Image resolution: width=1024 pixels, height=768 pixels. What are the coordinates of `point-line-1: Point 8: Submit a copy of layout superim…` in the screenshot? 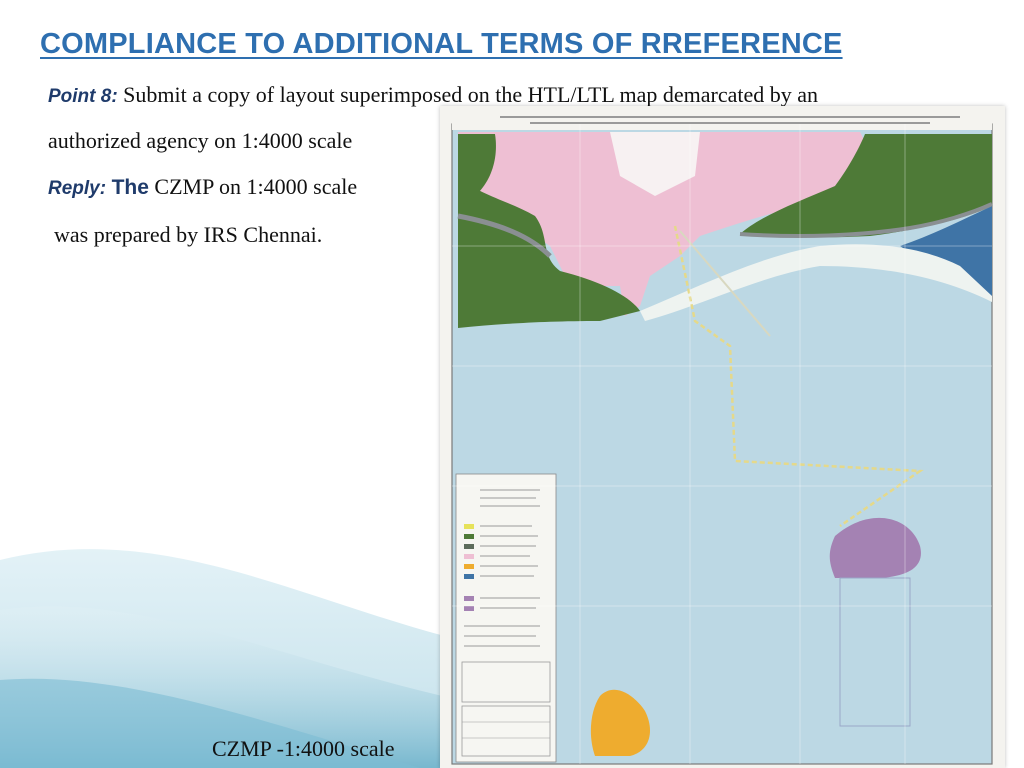 It's located at (433, 95).